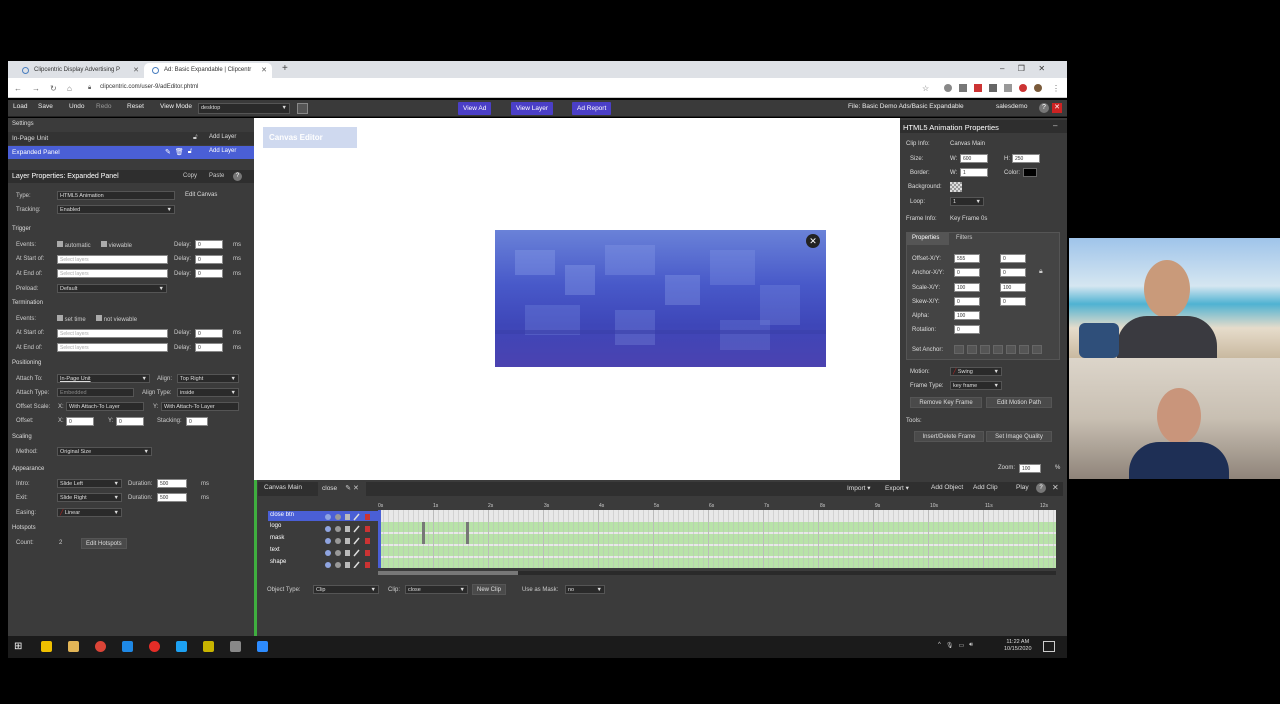 The image size is (1280, 704). I want to click on windows-start-icon: ⊞, so click(18, 646).